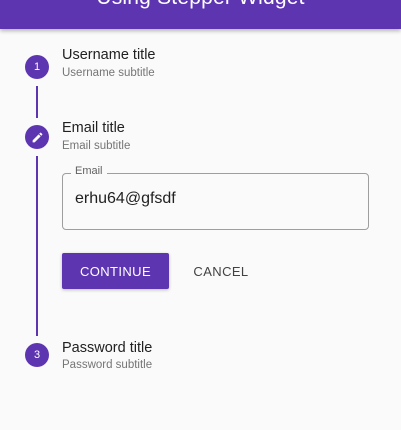 This screenshot has width=401, height=430. Describe the element at coordinates (107, 365) in the screenshot. I see `step-3-subtitle: Password subtitle` at that location.